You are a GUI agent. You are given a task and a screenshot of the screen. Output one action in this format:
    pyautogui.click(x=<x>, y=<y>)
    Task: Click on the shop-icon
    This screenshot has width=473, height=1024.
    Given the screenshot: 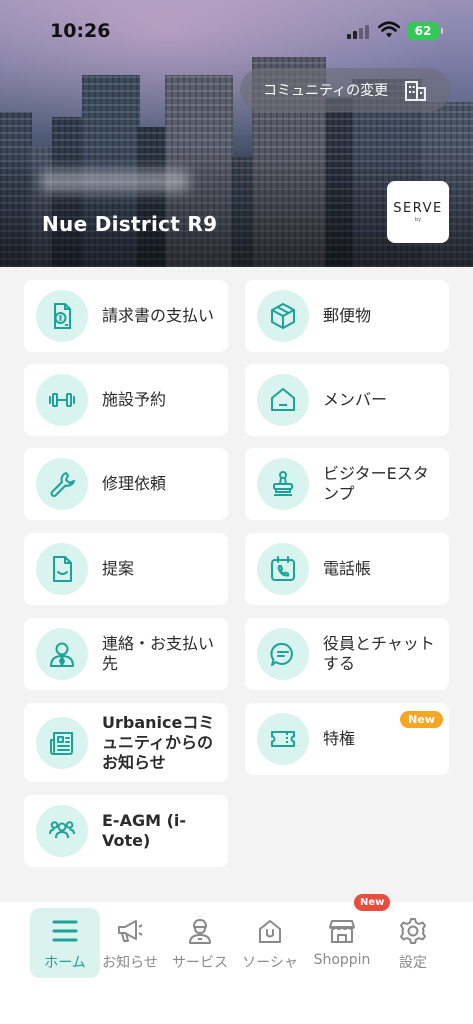 What is the action you would take?
    pyautogui.click(x=342, y=931)
    